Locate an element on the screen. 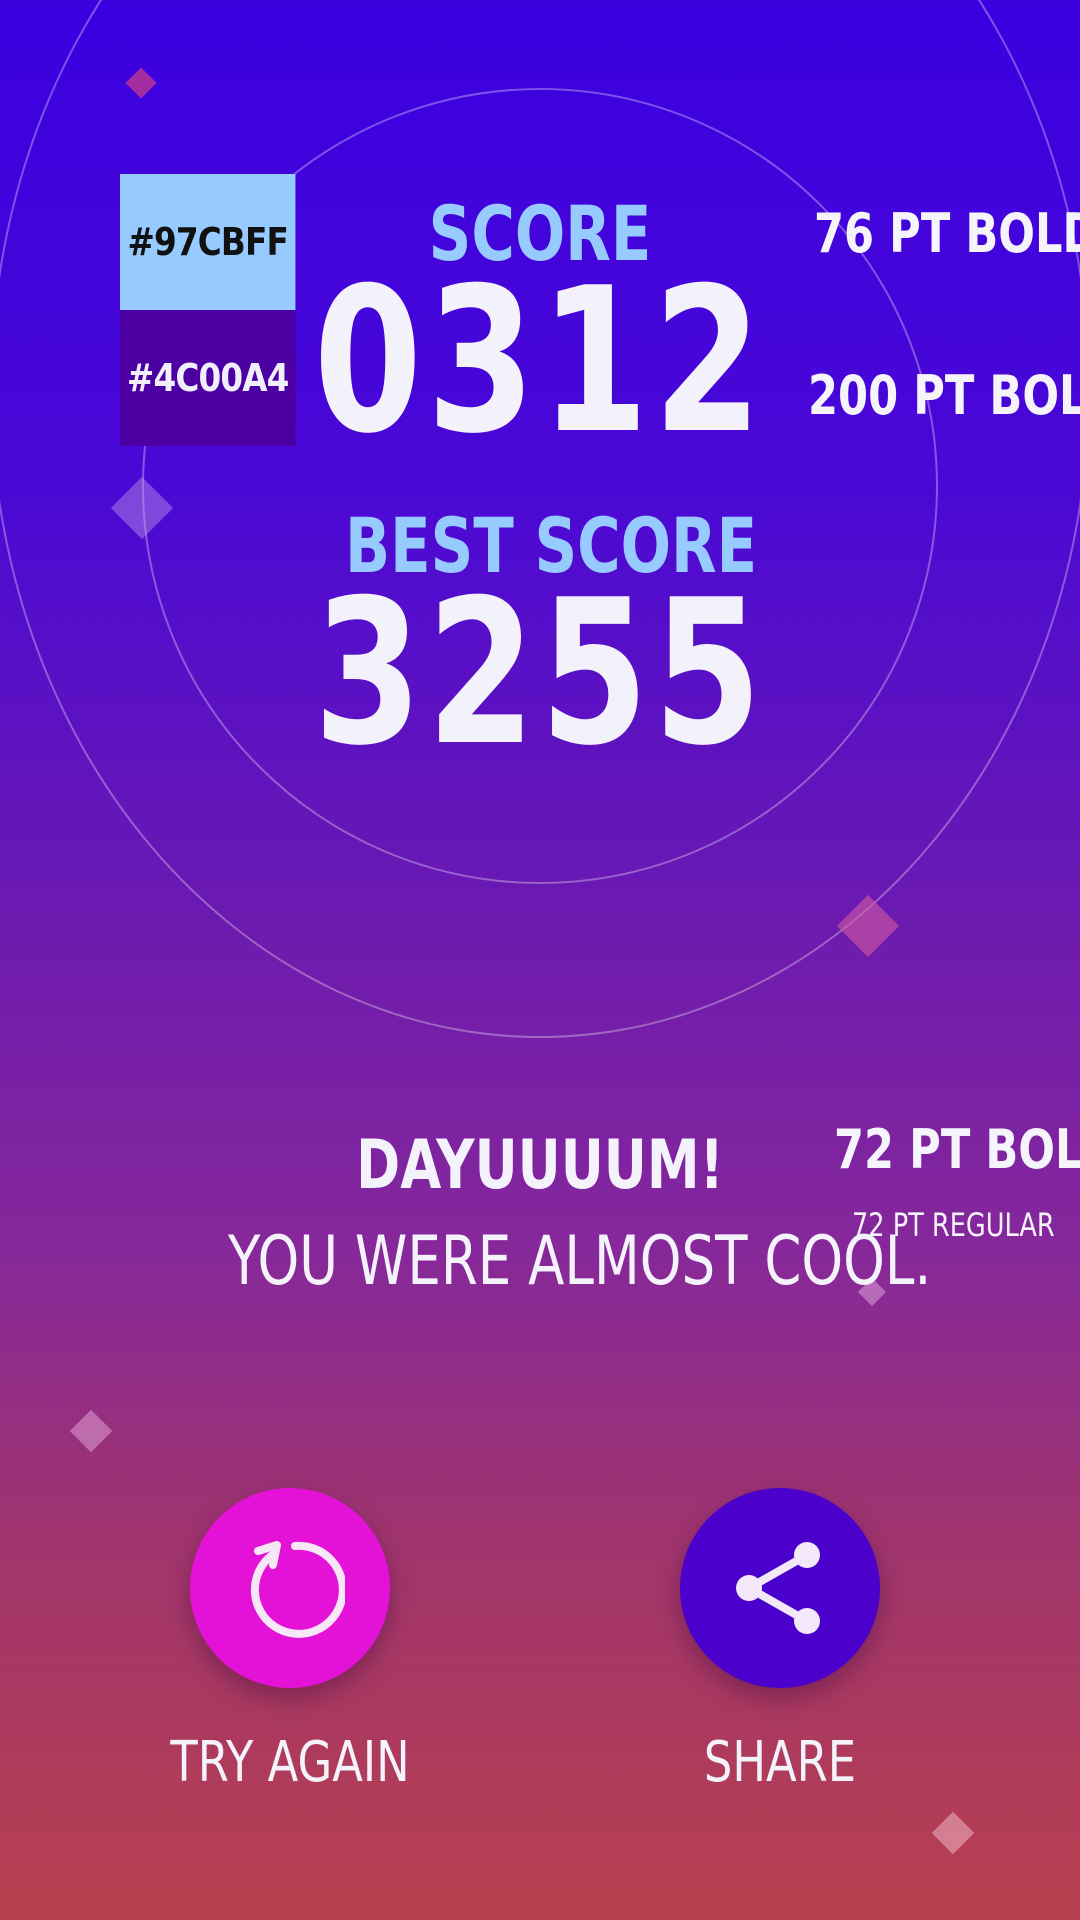  swatch-light-label: #97CBFF is located at coordinates (208, 242).